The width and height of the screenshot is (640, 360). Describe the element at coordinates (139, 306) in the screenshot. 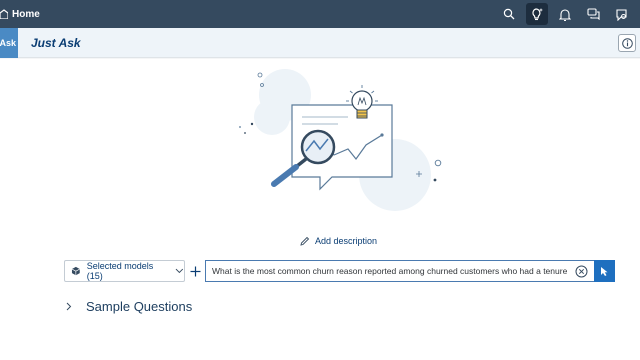

I see `sample-questions-label: Sample Questions` at that location.